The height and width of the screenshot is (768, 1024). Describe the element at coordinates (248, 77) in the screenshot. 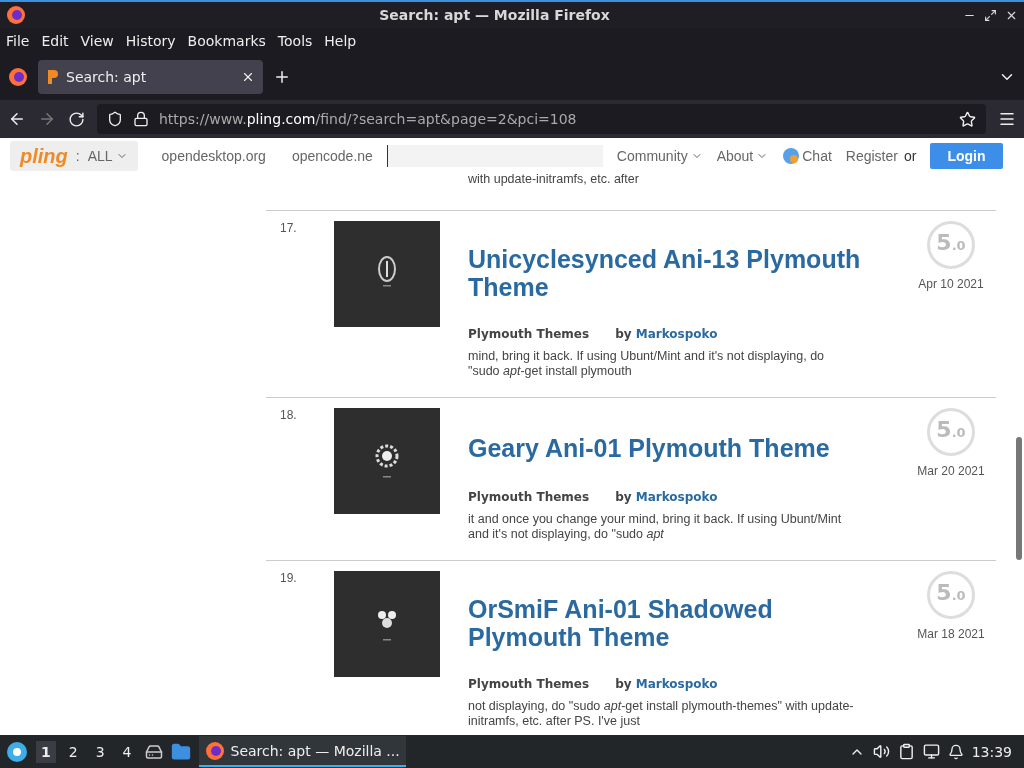

I see `close-icon` at that location.